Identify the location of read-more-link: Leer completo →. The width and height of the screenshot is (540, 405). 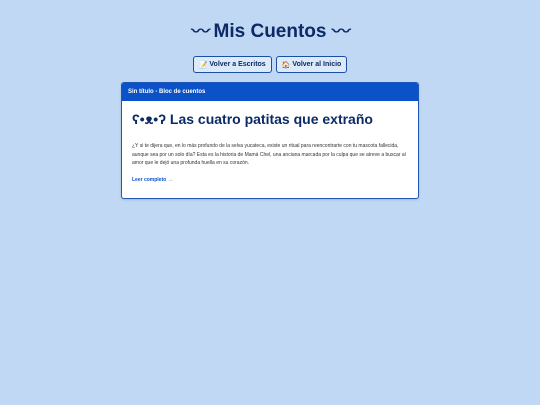
(152, 180).